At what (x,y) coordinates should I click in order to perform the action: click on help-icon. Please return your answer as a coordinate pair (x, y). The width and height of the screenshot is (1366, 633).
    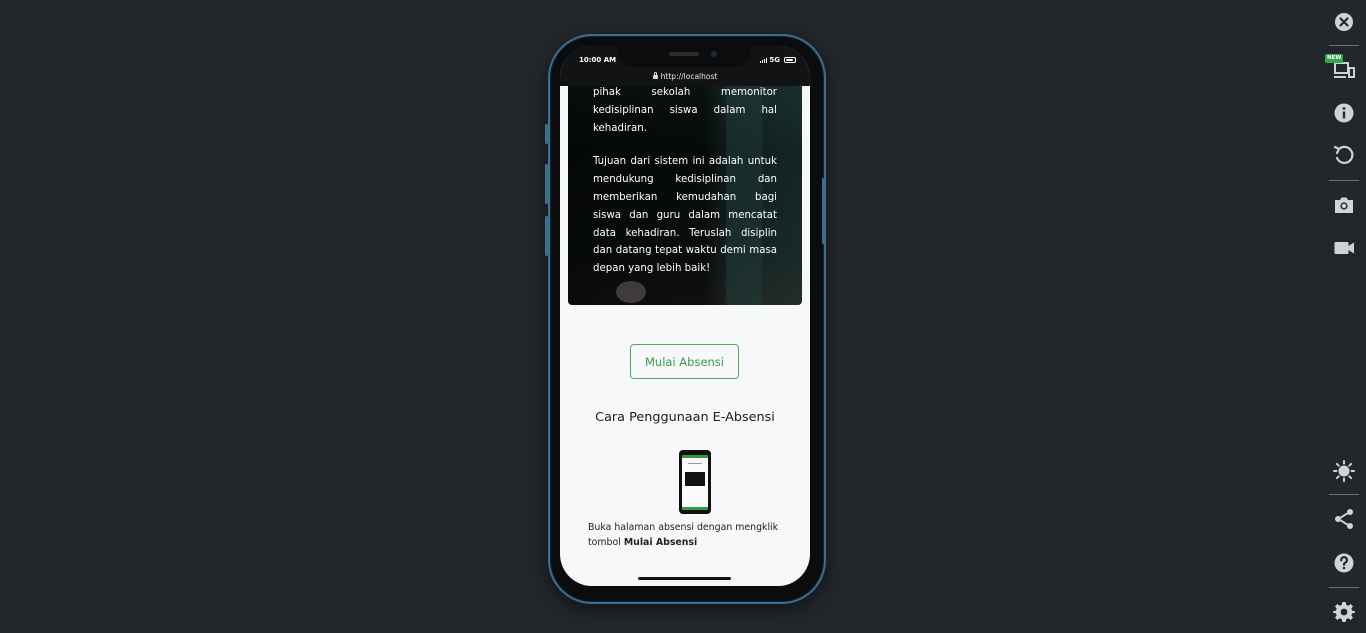
    Looking at the image, I should click on (1344, 563).